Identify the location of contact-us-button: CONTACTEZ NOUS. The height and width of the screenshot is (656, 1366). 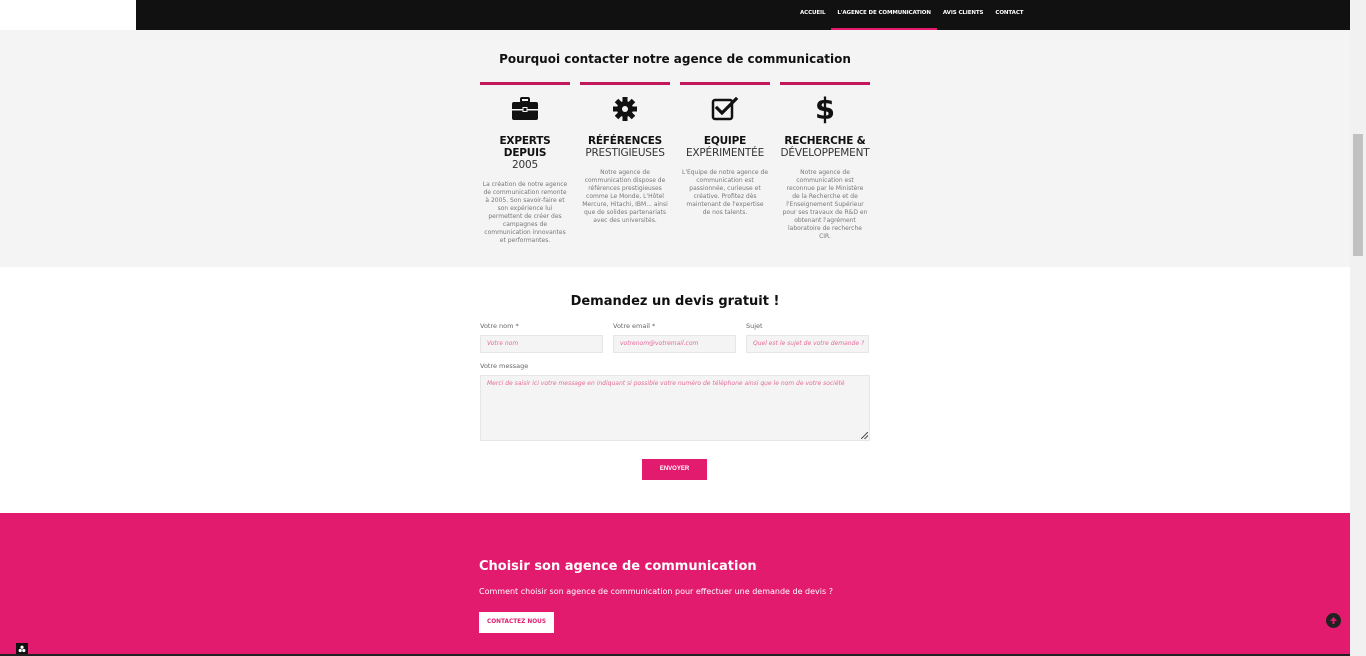
(516, 622).